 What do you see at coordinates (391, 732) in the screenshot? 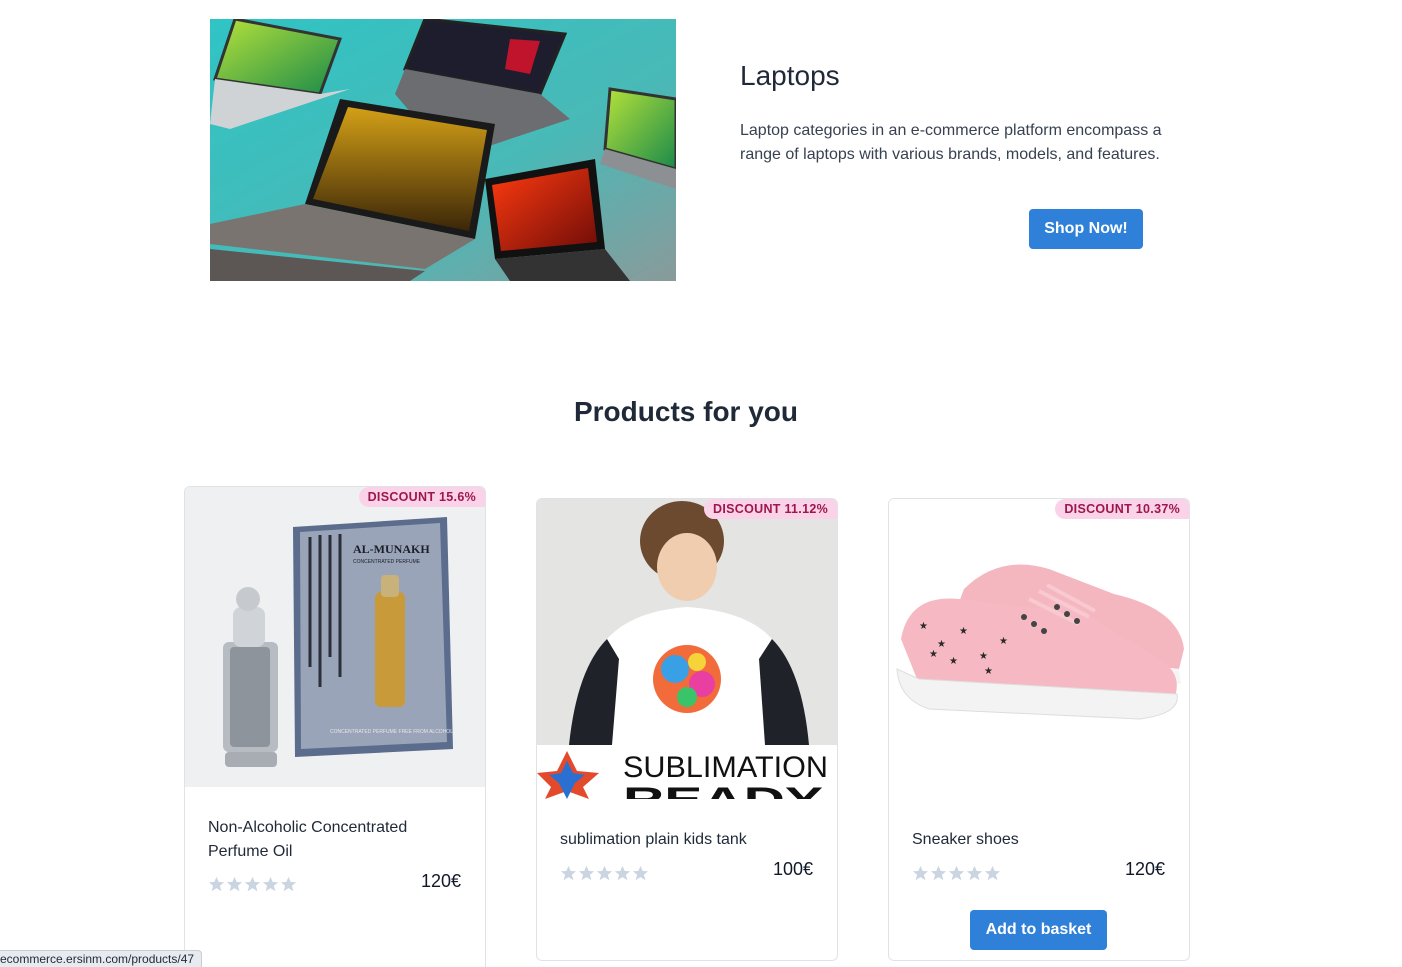
I see `box-footer-text: CONCENTRATED PERFUME FREE FROM ALCOHOL` at bounding box center [391, 732].